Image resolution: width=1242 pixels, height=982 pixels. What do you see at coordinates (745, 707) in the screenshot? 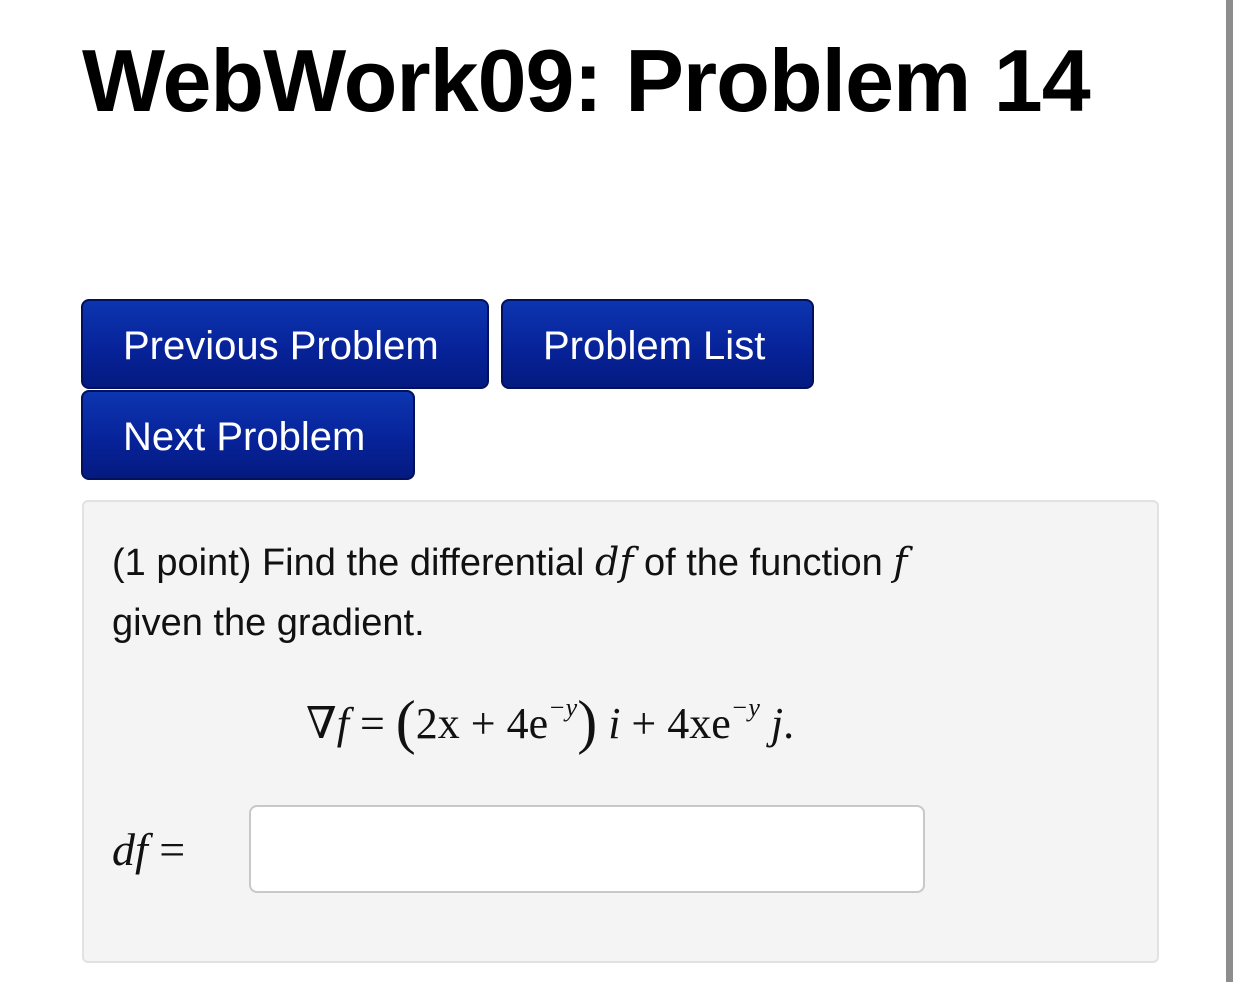
I see `formula-exp2: −y` at bounding box center [745, 707].